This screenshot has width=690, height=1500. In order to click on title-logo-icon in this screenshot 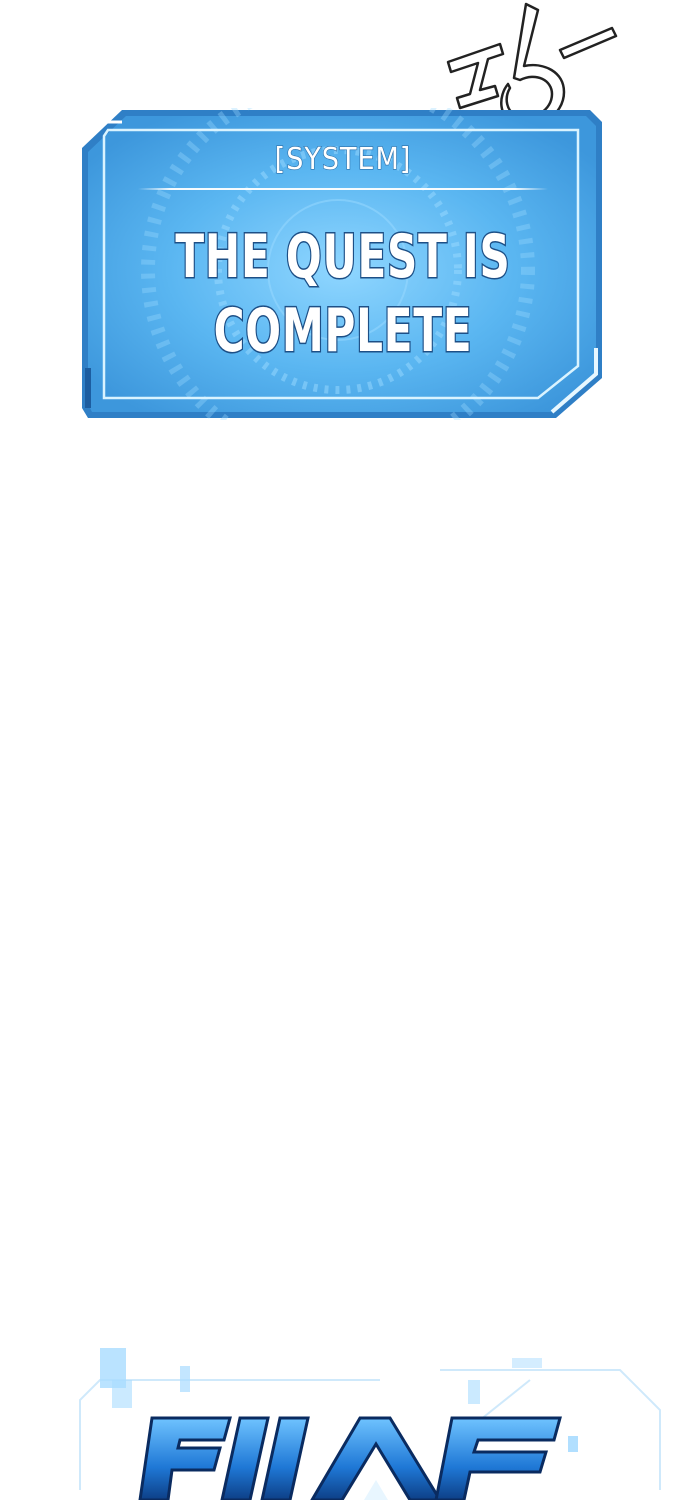, I will do `click(370, 1424)`.